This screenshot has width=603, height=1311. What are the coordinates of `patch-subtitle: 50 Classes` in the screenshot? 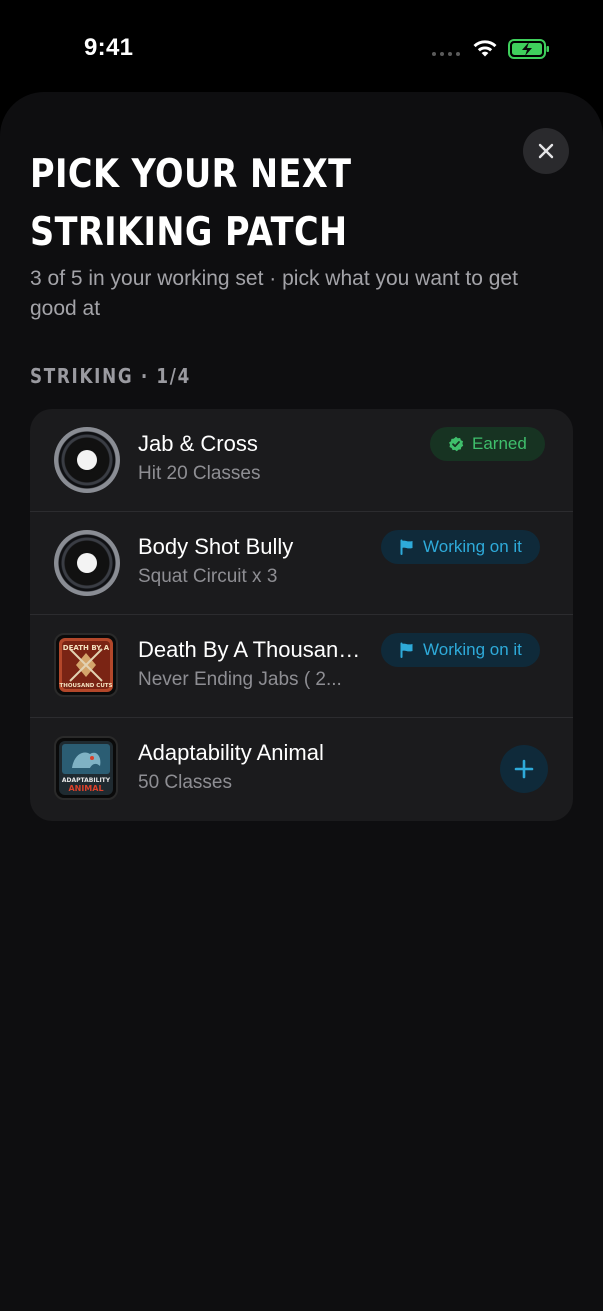 It's located at (185, 782).